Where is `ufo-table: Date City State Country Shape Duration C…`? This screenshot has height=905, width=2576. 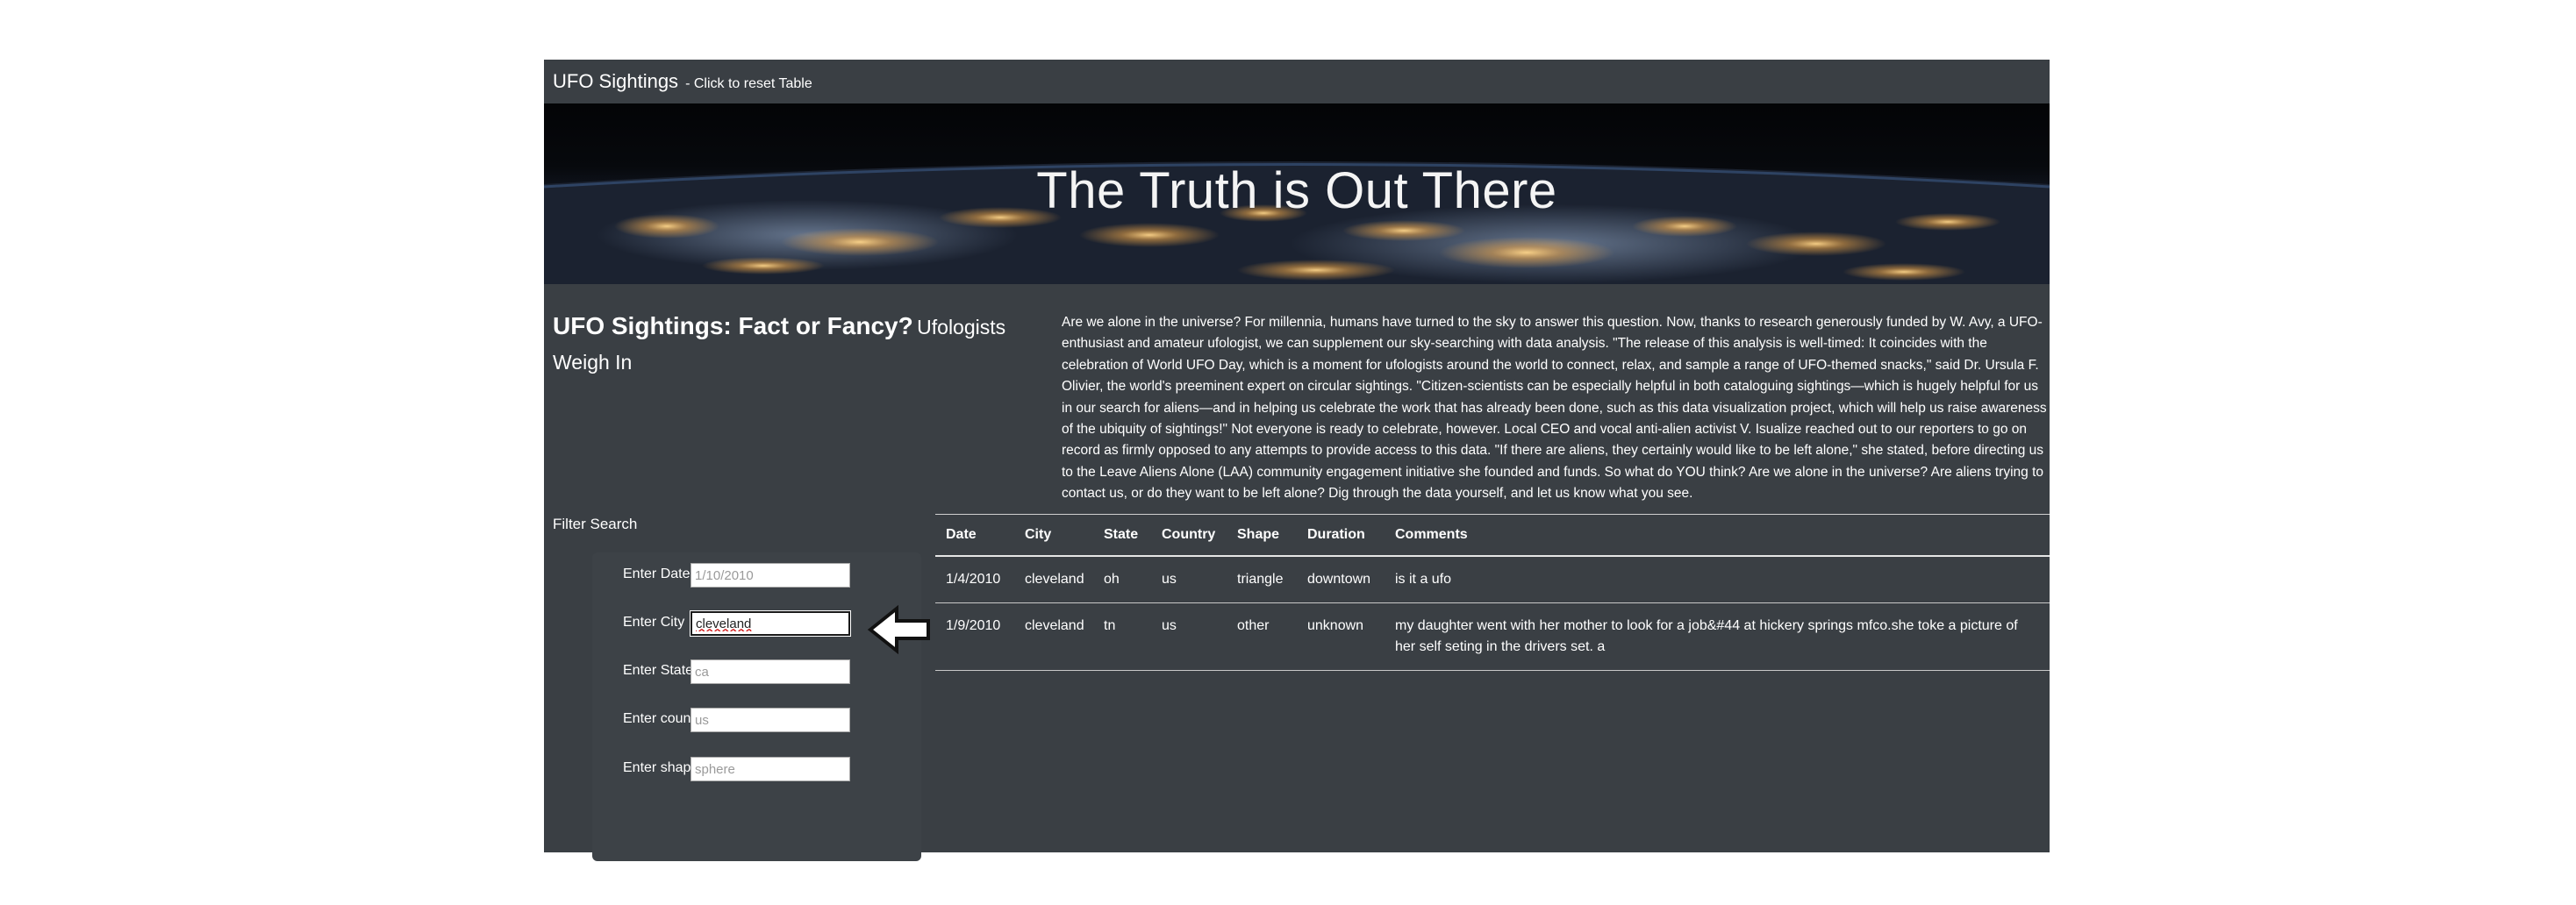 ufo-table: Date City State Country Shape Duration C… is located at coordinates (1492, 593).